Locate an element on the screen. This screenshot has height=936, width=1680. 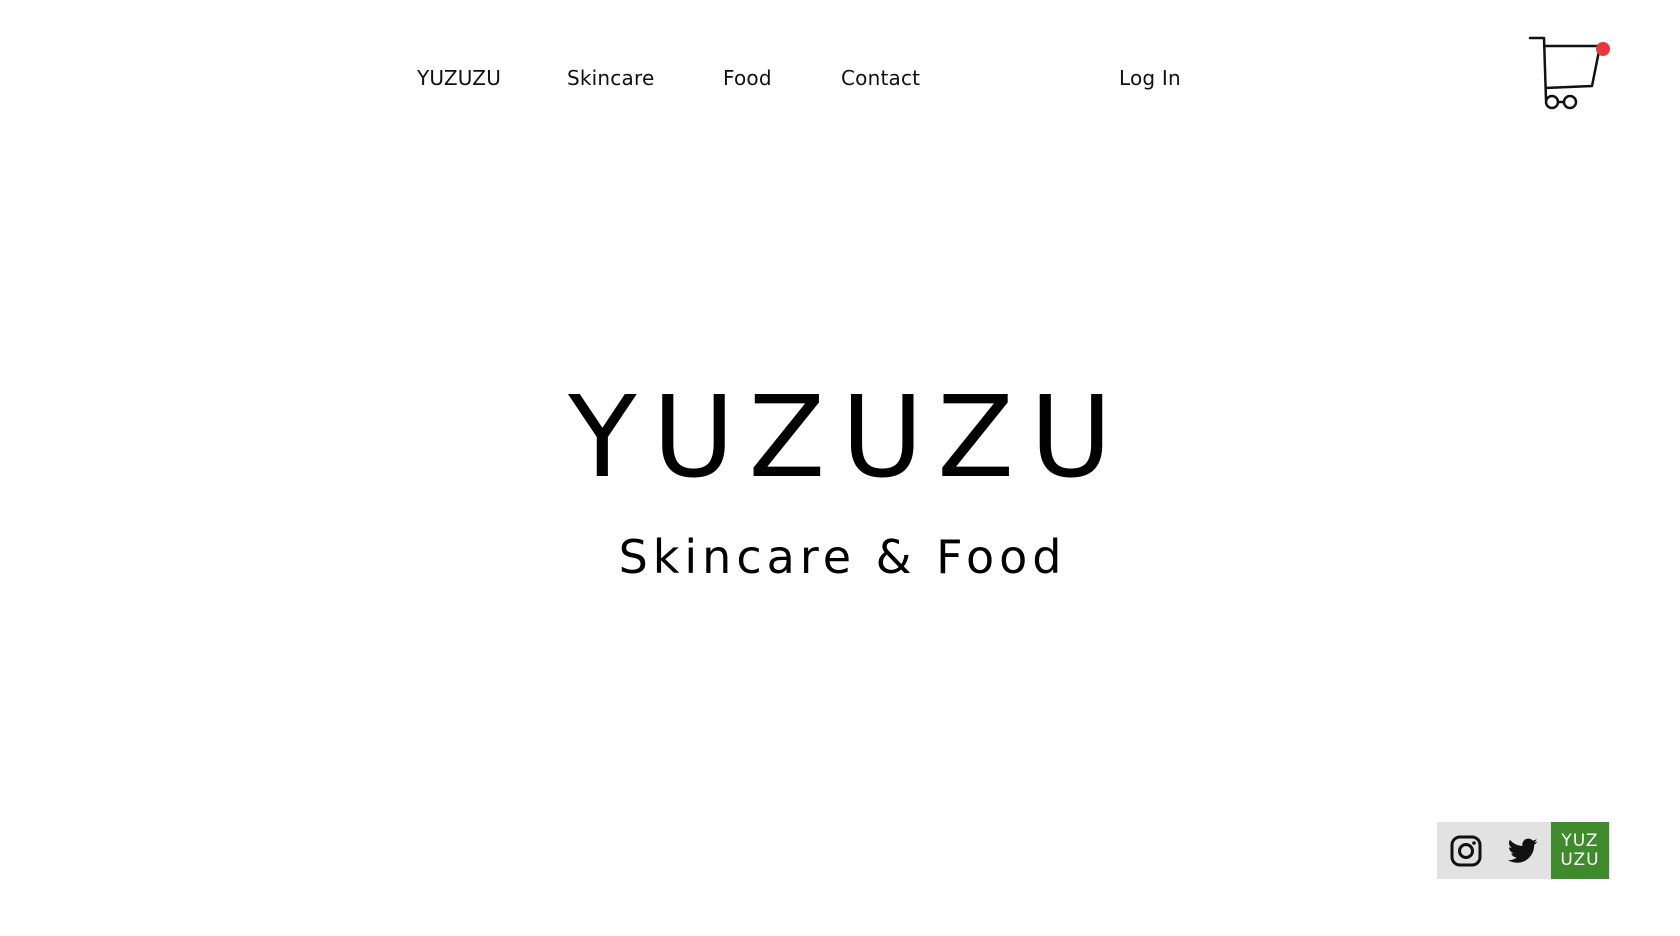
nav-item-yuzuzu: YUZUZU is located at coordinates (459, 78).